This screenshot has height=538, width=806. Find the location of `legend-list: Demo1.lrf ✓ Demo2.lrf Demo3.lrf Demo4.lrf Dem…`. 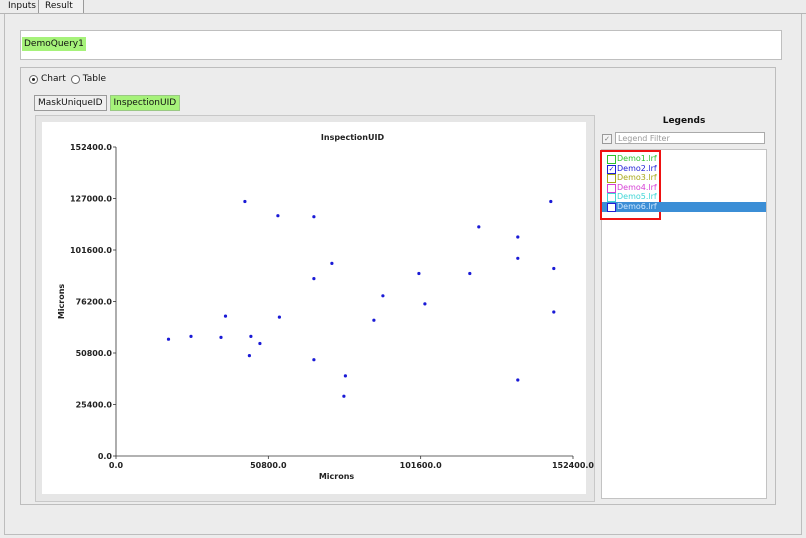

legend-list: Demo1.lrf ✓ Demo2.lrf Demo3.lrf Demo4.lrf Dem… is located at coordinates (683, 324).